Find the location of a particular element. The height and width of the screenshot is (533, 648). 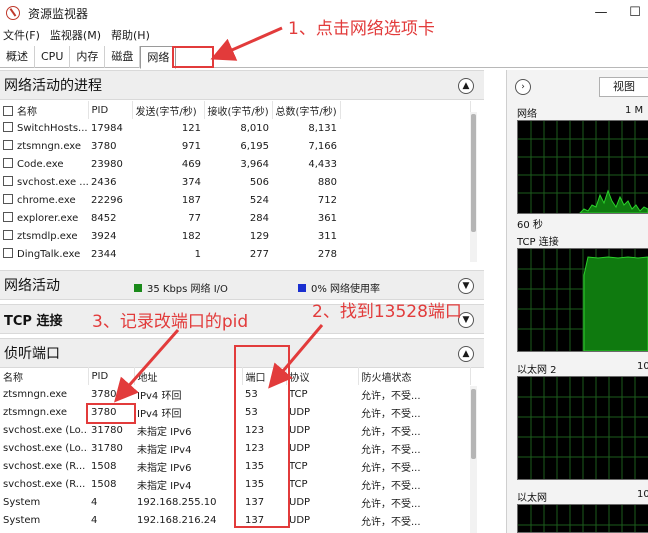

port-address-cell: 未指定 IPv6 is located at coordinates (164, 468).